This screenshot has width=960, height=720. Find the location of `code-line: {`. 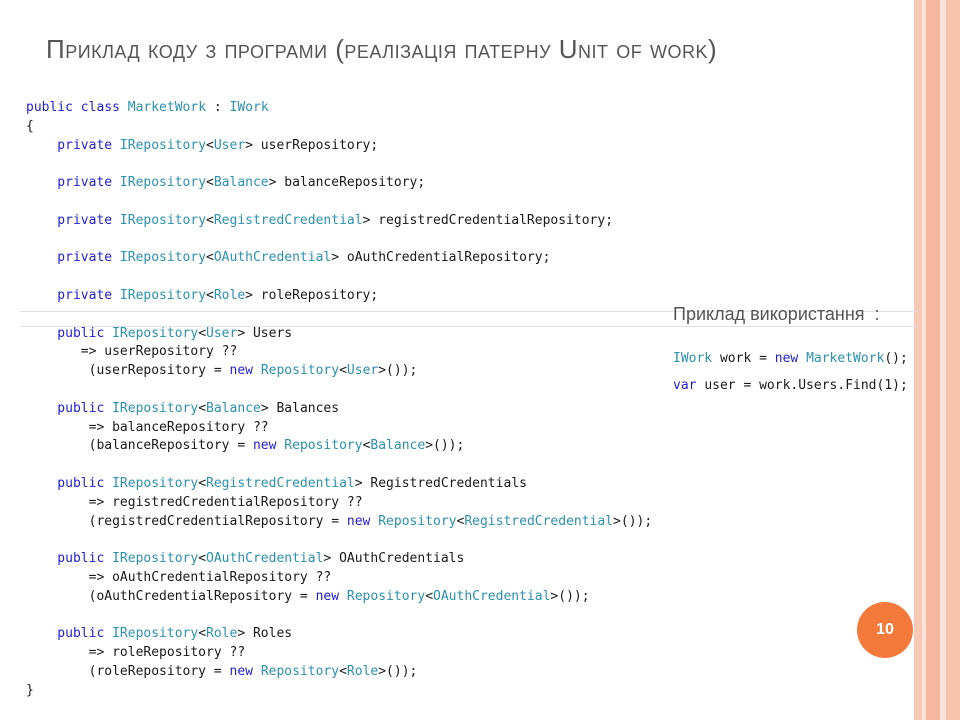

code-line: { is located at coordinates (339, 127).